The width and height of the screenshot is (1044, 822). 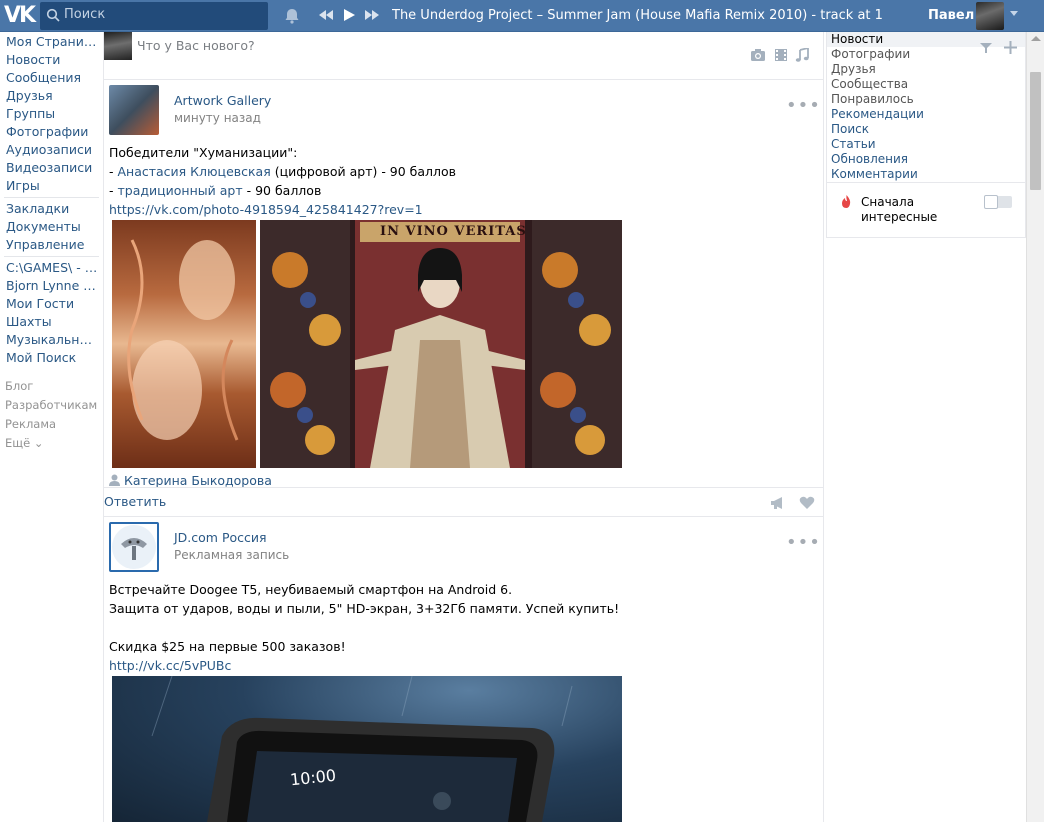 I want to click on filter-friends: Друзья, so click(x=926, y=69).